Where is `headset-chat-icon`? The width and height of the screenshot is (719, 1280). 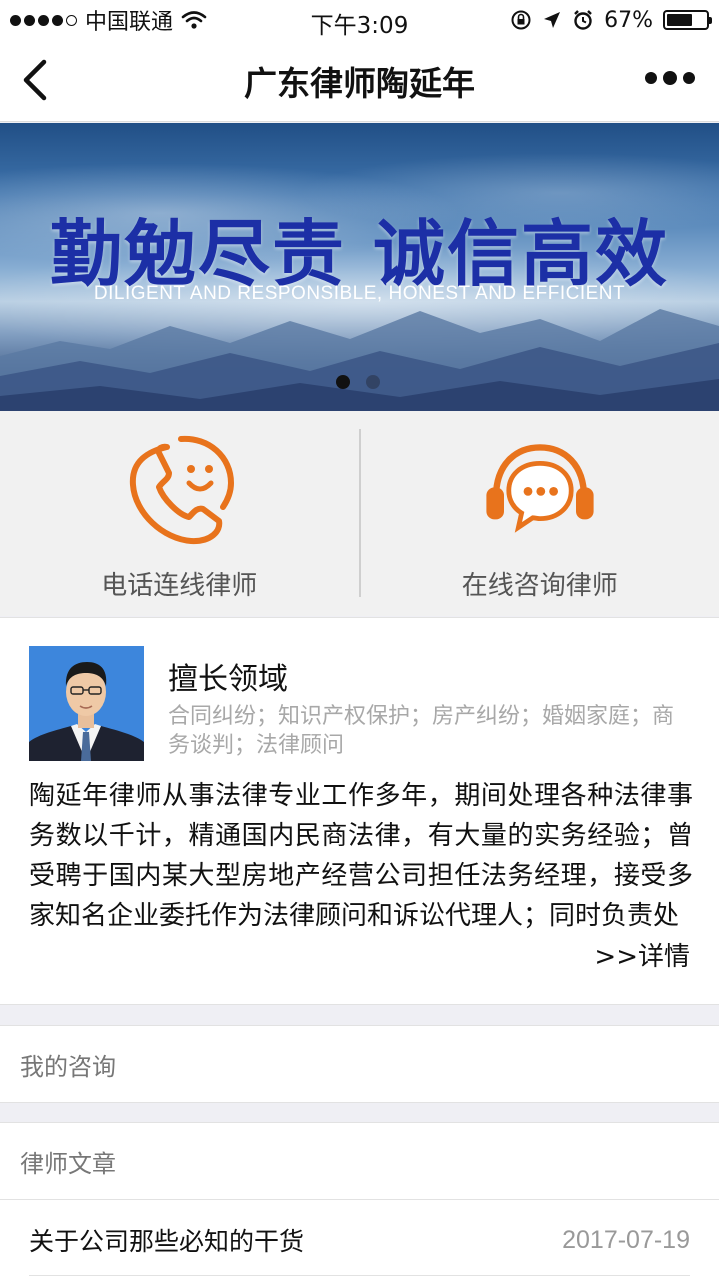 headset-chat-icon is located at coordinates (540, 488).